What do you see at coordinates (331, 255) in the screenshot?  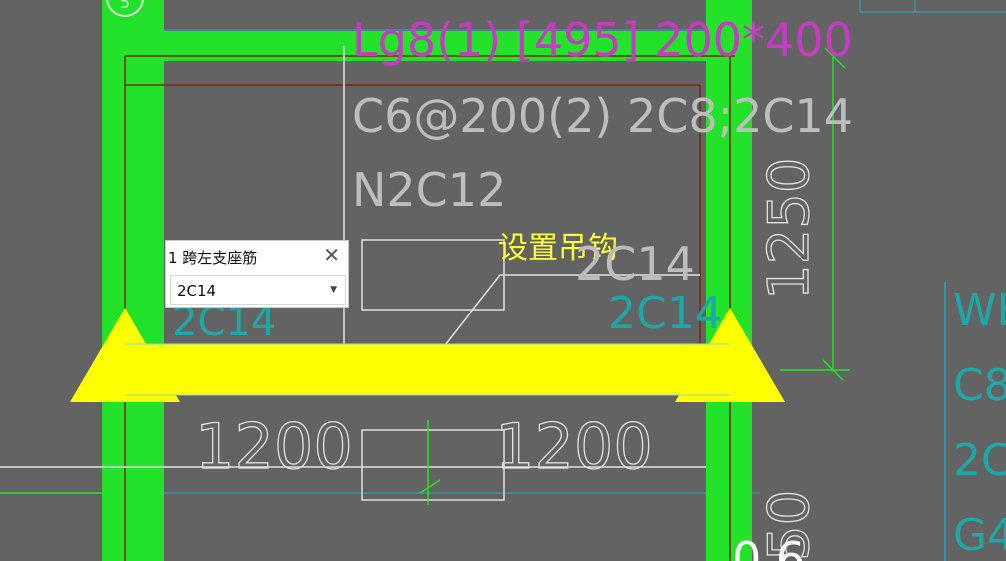 I see `close-icon: ✕` at bounding box center [331, 255].